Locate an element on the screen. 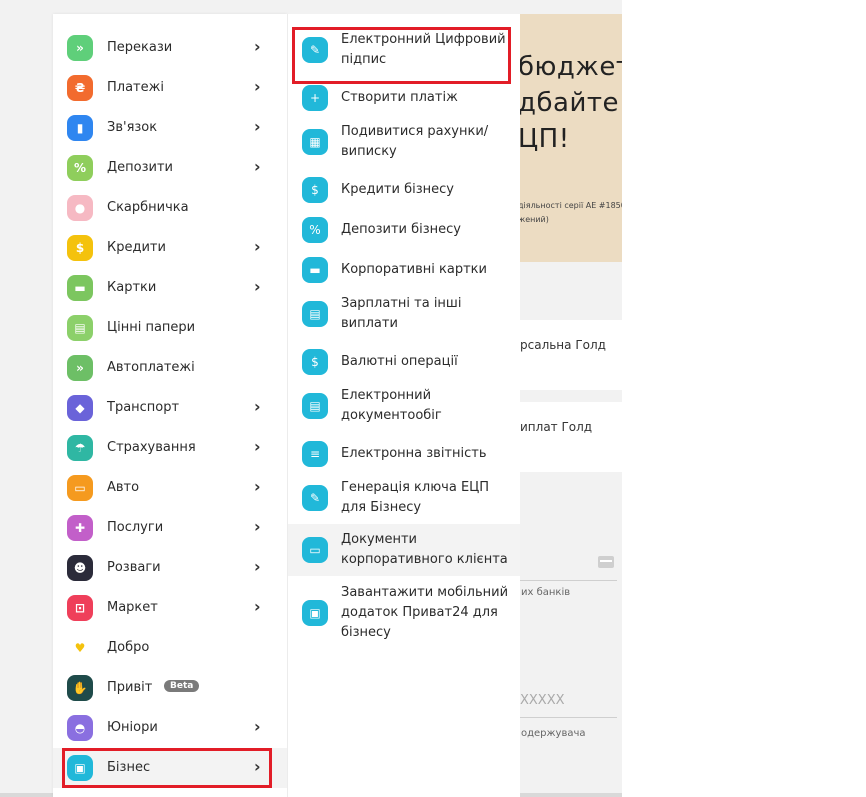 The height and width of the screenshot is (797, 866). menu-item-16: ♥ Добро is located at coordinates (170, 648).